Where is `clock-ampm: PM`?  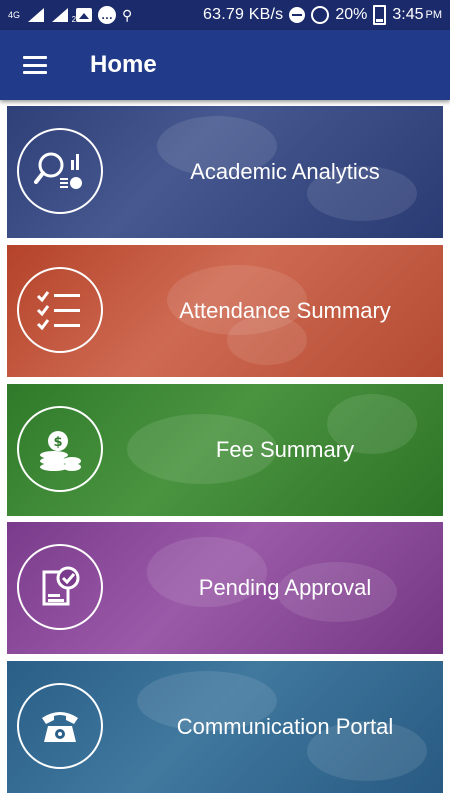 clock-ampm: PM is located at coordinates (434, 15).